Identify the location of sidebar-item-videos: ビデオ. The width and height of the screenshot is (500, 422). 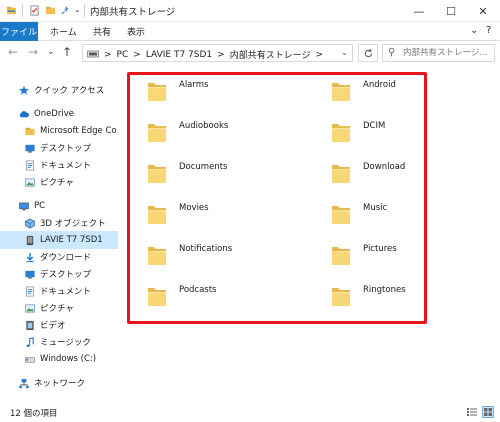
(59, 325).